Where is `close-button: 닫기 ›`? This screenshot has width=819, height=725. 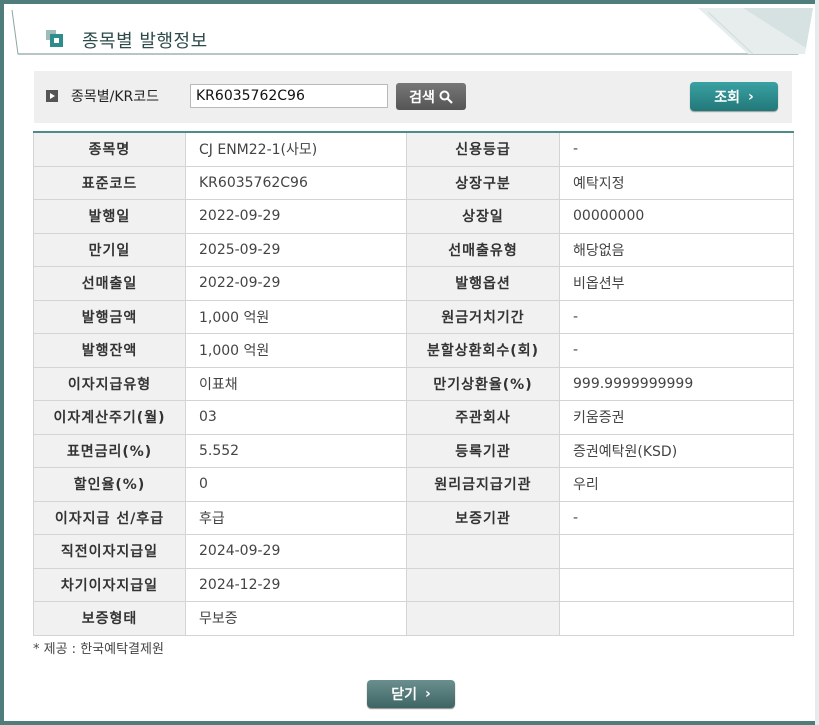 close-button: 닫기 › is located at coordinates (411, 694).